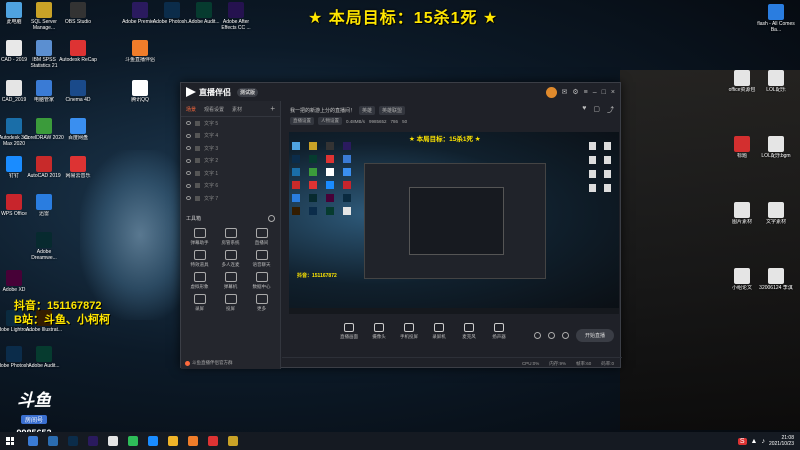 The height and width of the screenshot is (450, 800). Describe the element at coordinates (213, 441) in the screenshot. I see `netease-app-icon` at that location.